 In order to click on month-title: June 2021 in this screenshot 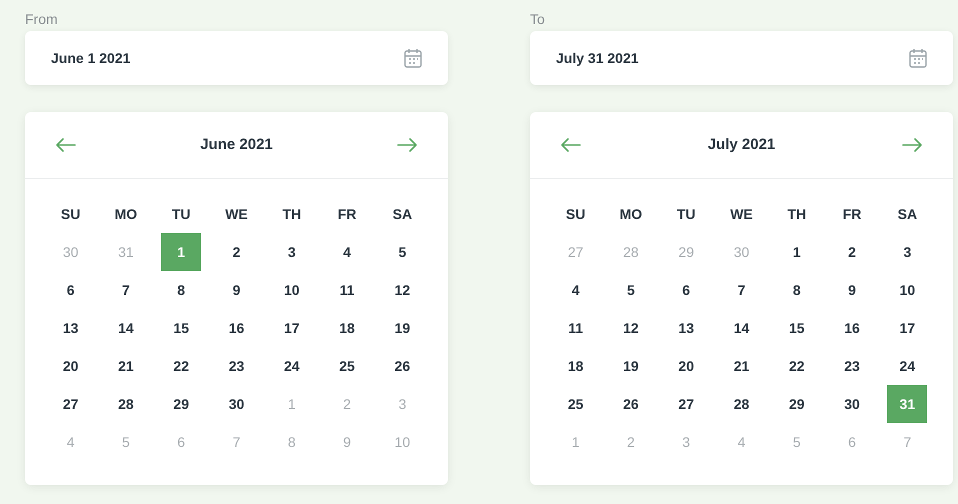, I will do `click(236, 144)`.